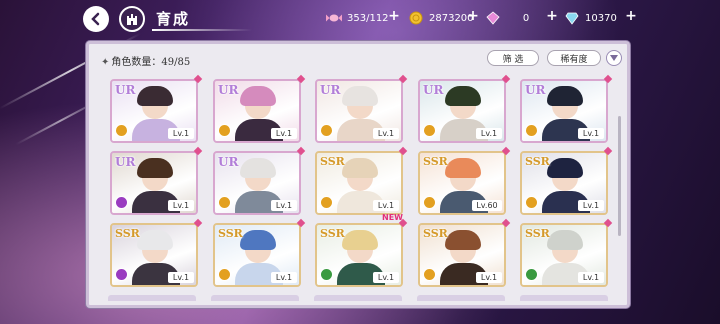 The height and width of the screenshot is (324, 720). Describe the element at coordinates (487, 205) in the screenshot. I see `level-label: Lv.60` at that location.